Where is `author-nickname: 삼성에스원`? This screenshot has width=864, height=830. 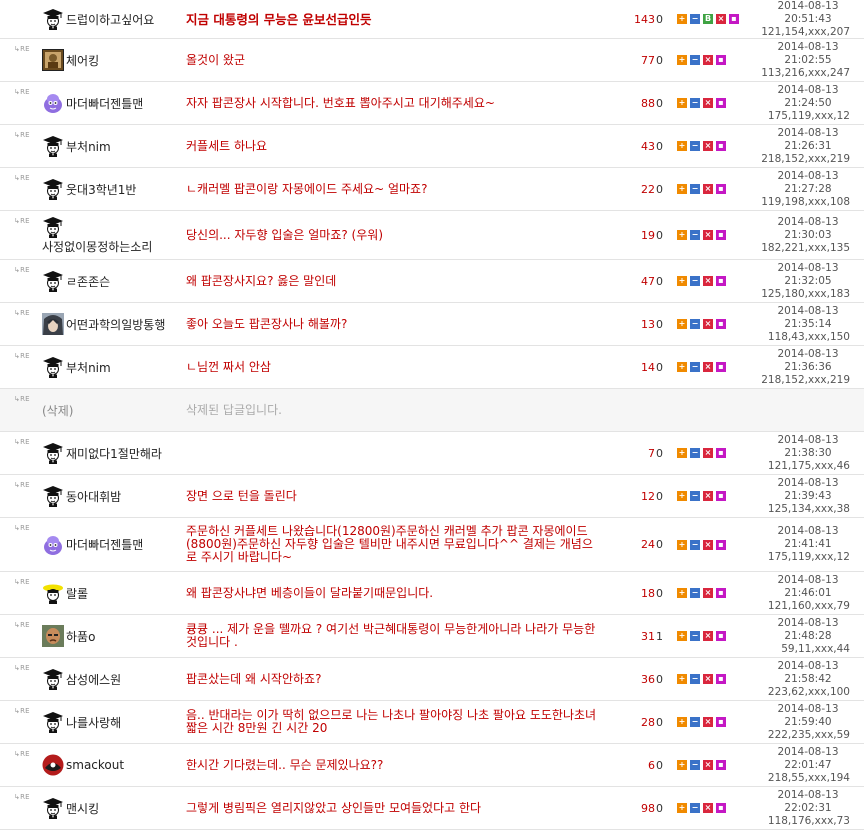 author-nickname: 삼성에스원 is located at coordinates (93, 679).